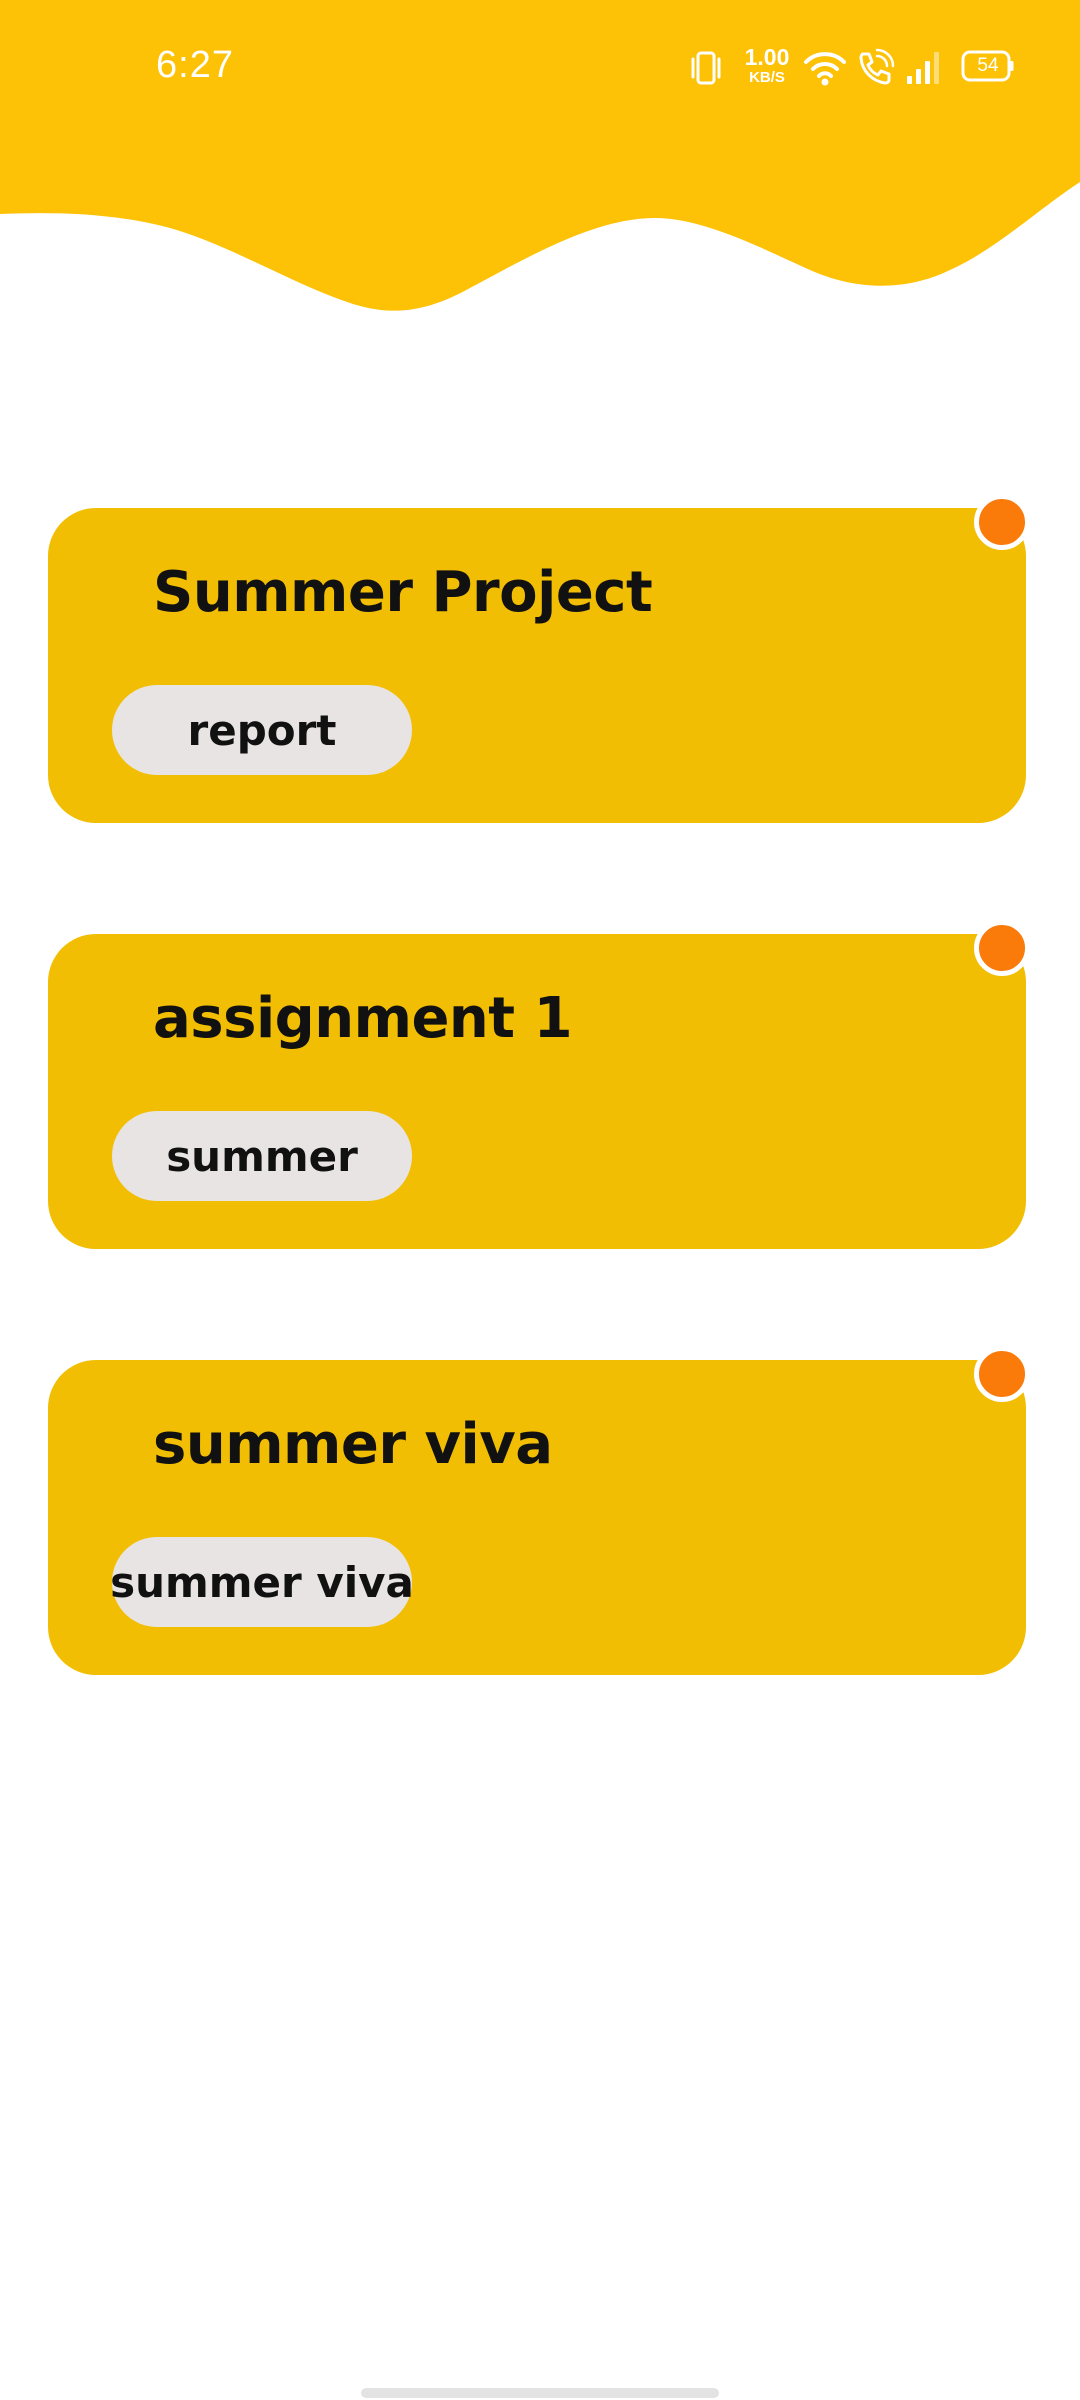  I want to click on task-card: assignment 1 summer, so click(537, 1091).